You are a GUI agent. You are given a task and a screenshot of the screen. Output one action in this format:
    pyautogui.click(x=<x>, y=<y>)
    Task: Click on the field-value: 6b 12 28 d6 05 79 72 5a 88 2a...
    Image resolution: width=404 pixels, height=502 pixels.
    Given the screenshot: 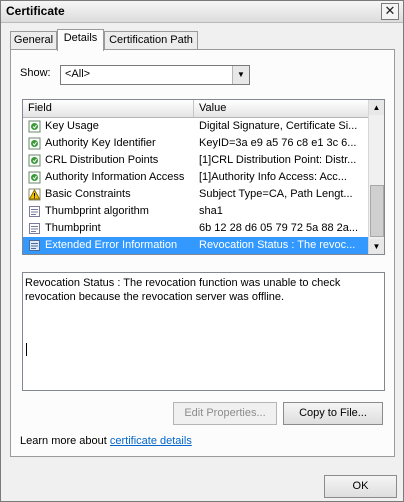 What is the action you would take?
    pyautogui.click(x=279, y=228)
    